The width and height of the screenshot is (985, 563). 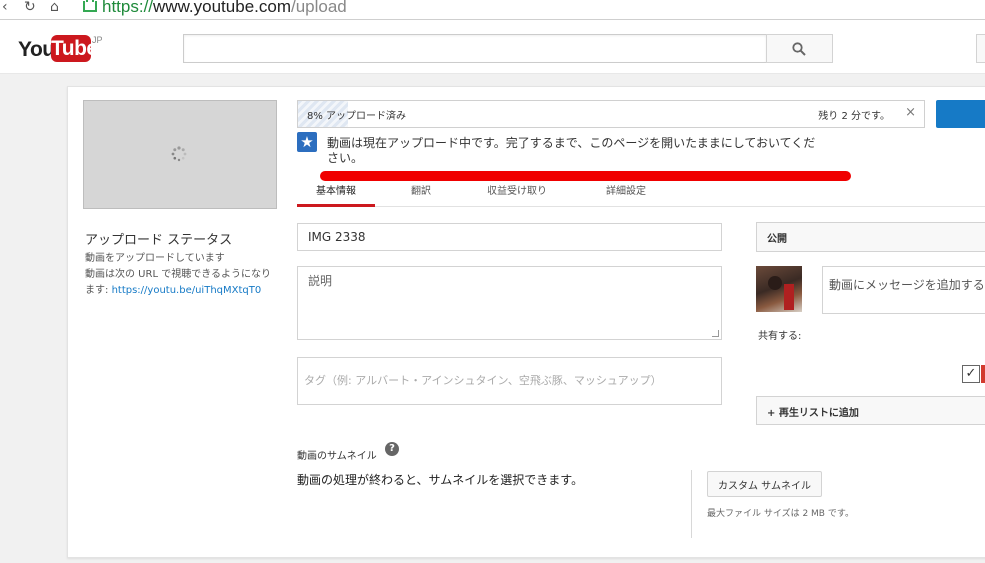 I want to click on share-label: 共有する:, so click(x=780, y=336).